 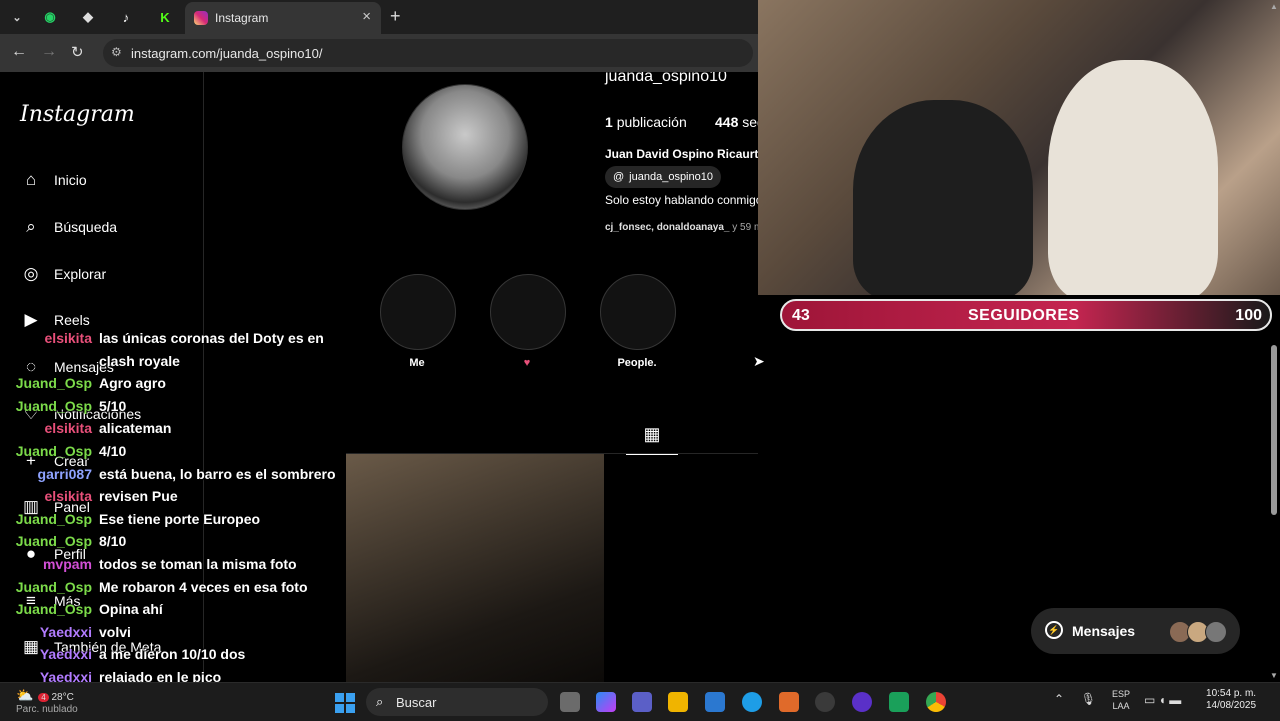 What do you see at coordinates (715, 702) in the screenshot?
I see `store-icon` at bounding box center [715, 702].